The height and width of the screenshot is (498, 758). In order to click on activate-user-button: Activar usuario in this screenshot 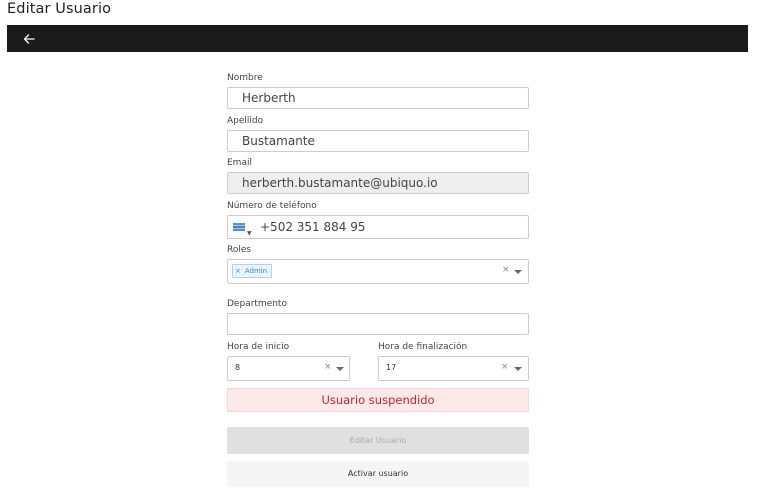, I will do `click(378, 474)`.